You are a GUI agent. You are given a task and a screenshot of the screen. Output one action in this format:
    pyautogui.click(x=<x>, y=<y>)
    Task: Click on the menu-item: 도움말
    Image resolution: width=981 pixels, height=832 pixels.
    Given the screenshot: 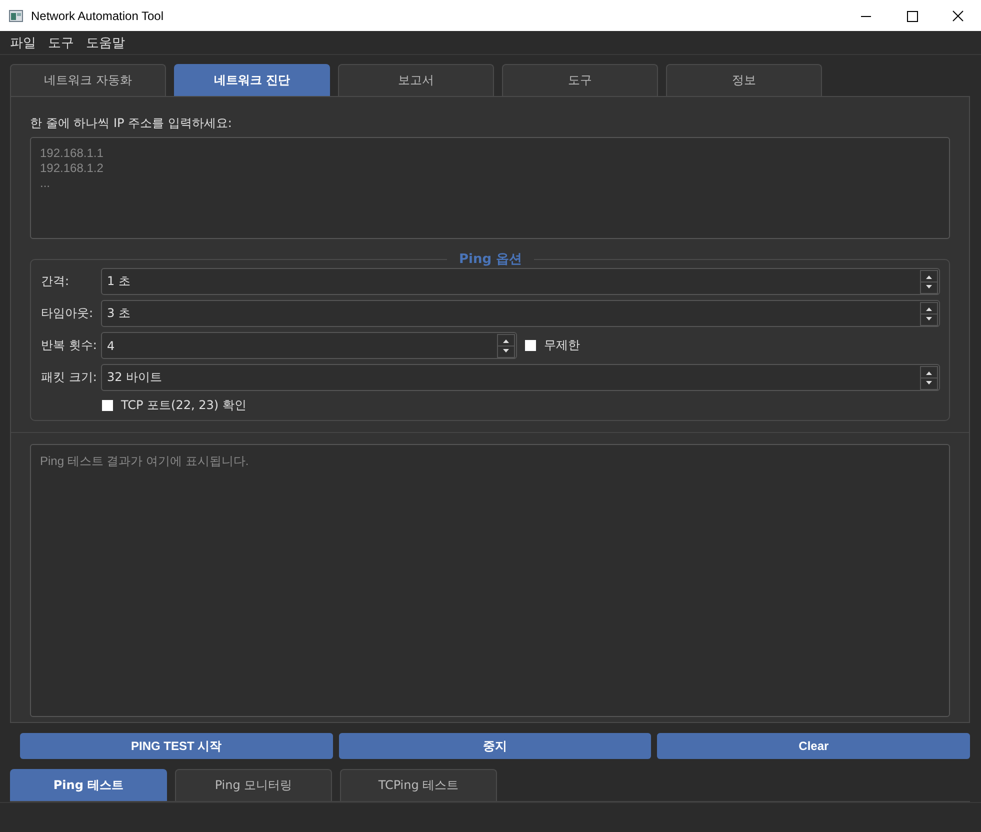 What is the action you would take?
    pyautogui.click(x=105, y=43)
    